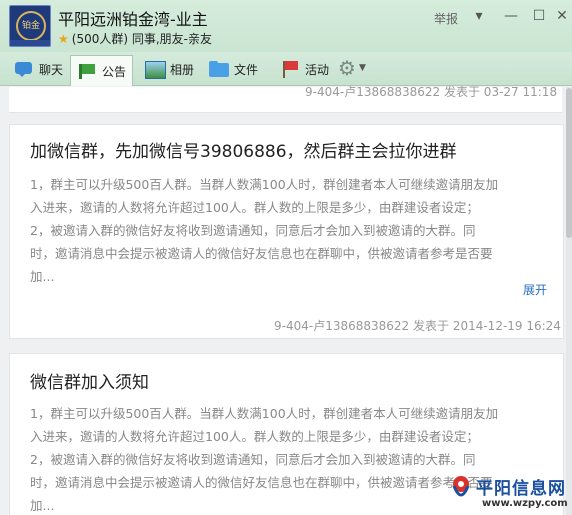  Describe the element at coordinates (569, 163) in the screenshot. I see `scrollbar-thumb` at that location.